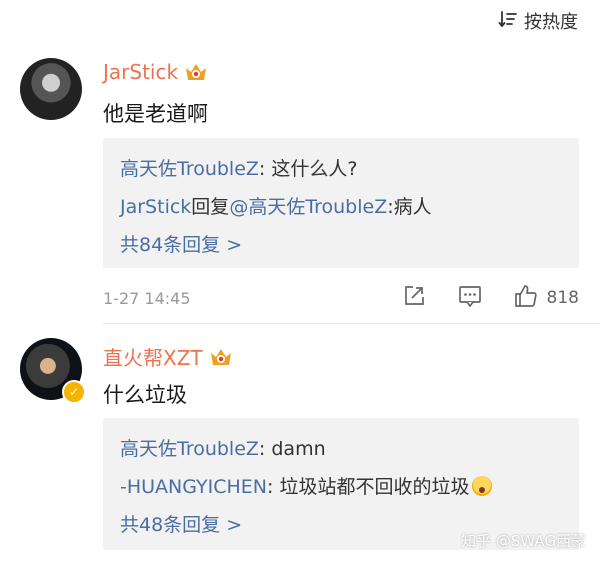 Image resolution: width=600 pixels, height=565 pixels. I want to click on more-replies-link: 共48条回复 >, so click(181, 523).